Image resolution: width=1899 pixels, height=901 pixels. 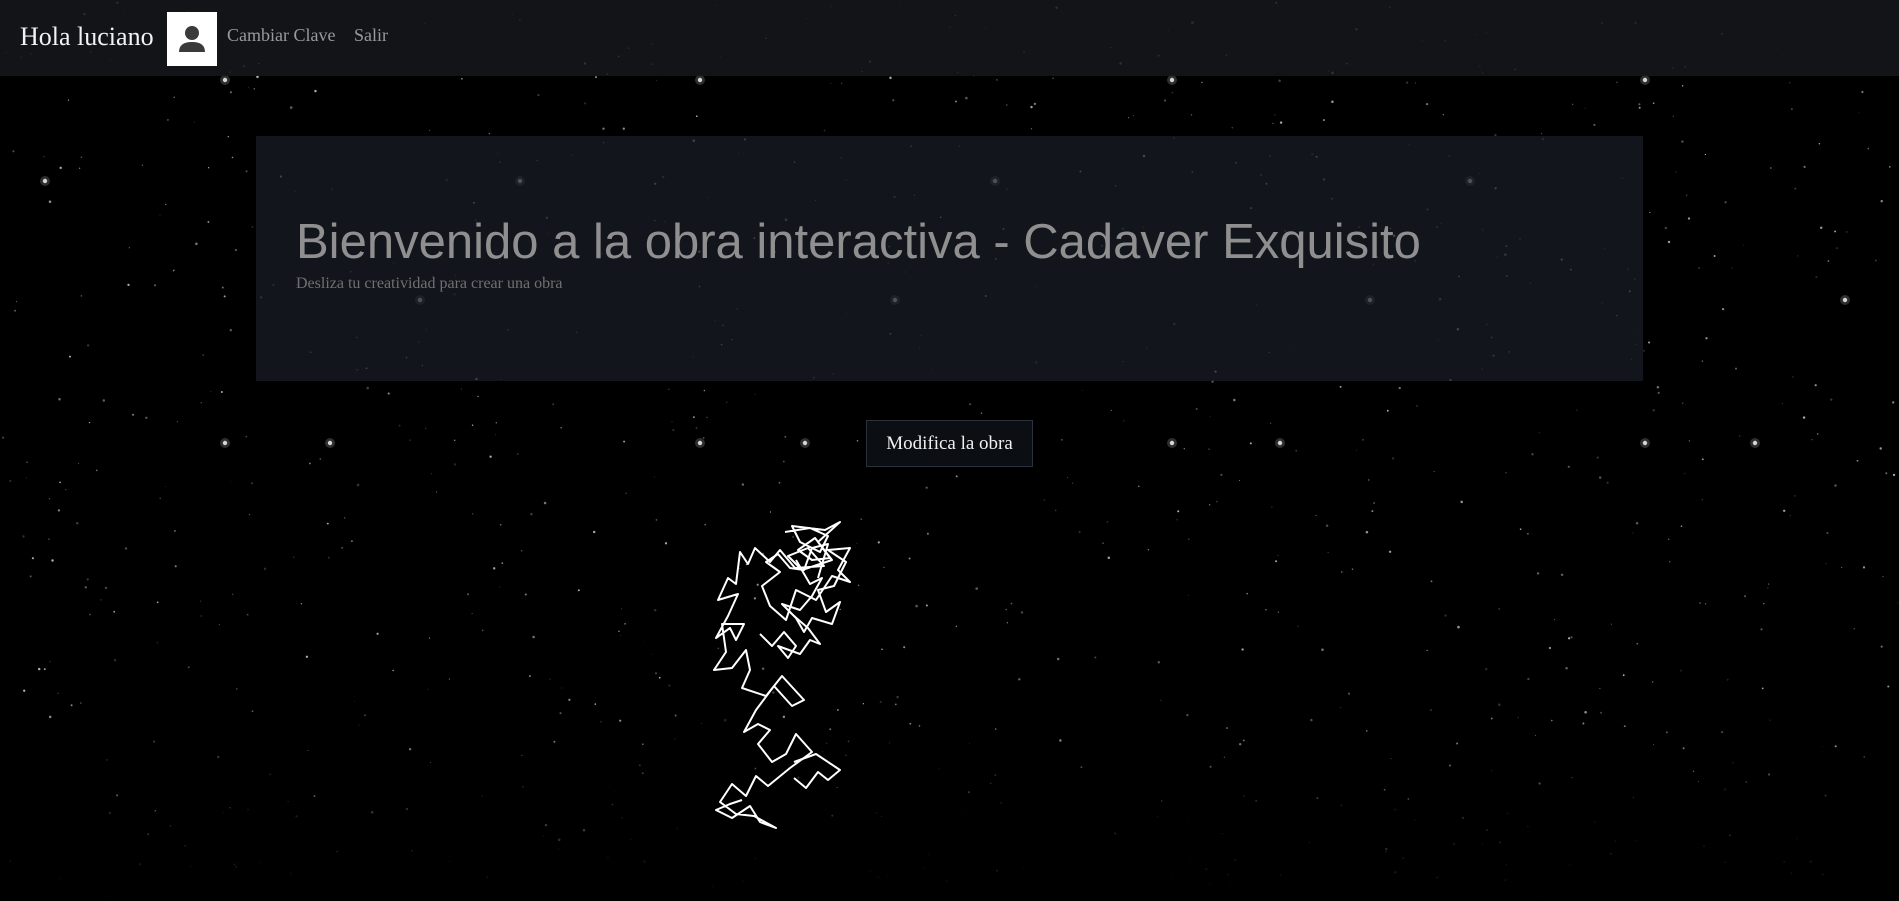 What do you see at coordinates (281, 35) in the screenshot?
I see `change-password-link: Cambiar Clave` at bounding box center [281, 35].